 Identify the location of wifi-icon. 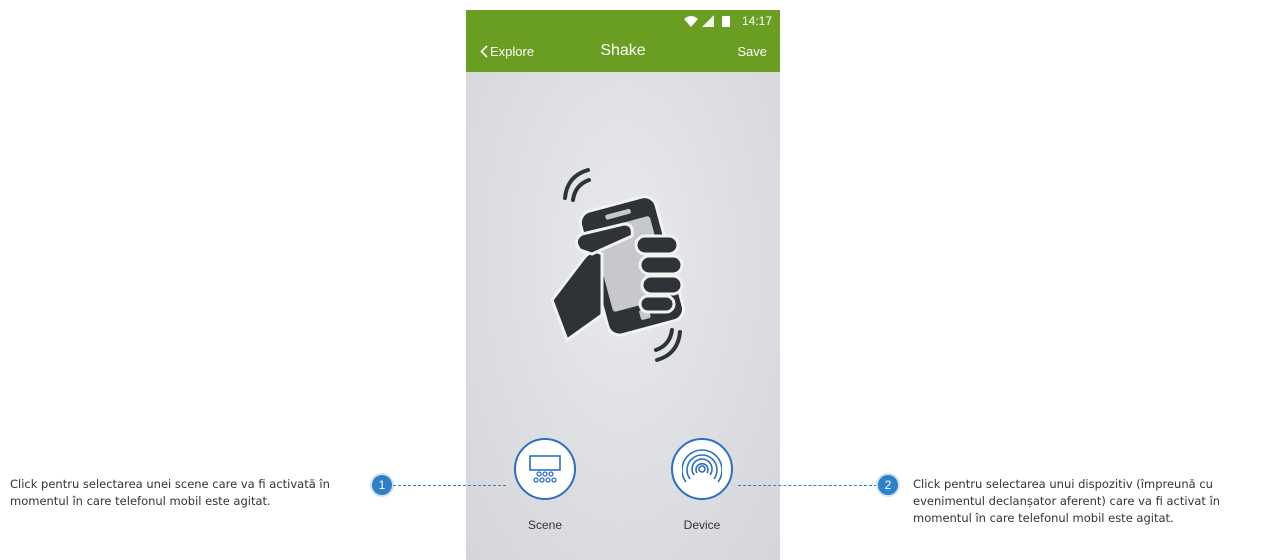
(691, 21).